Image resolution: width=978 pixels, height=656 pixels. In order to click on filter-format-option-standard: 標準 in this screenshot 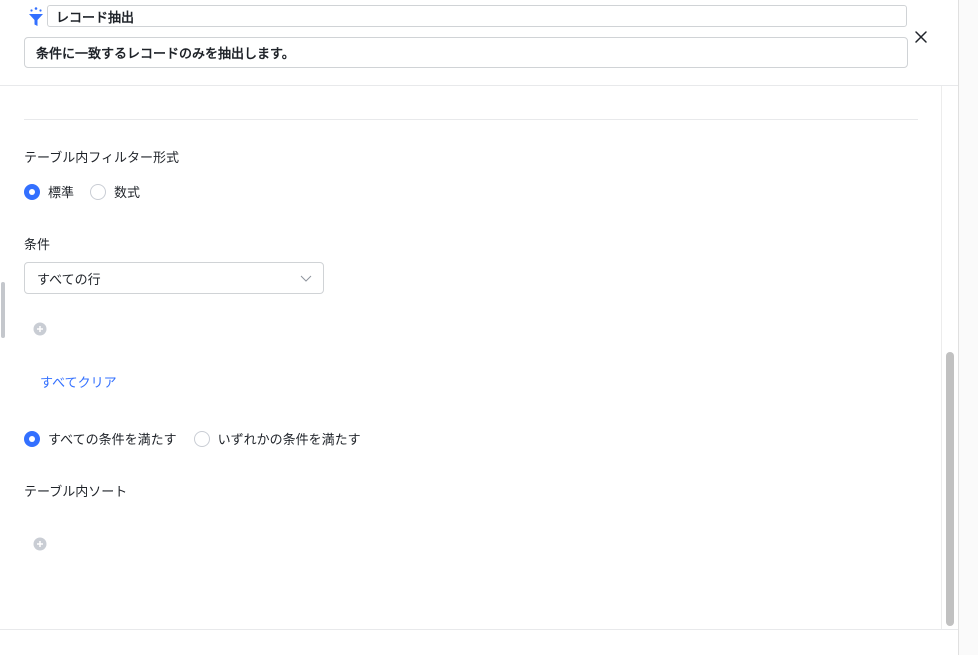, I will do `click(49, 191)`.